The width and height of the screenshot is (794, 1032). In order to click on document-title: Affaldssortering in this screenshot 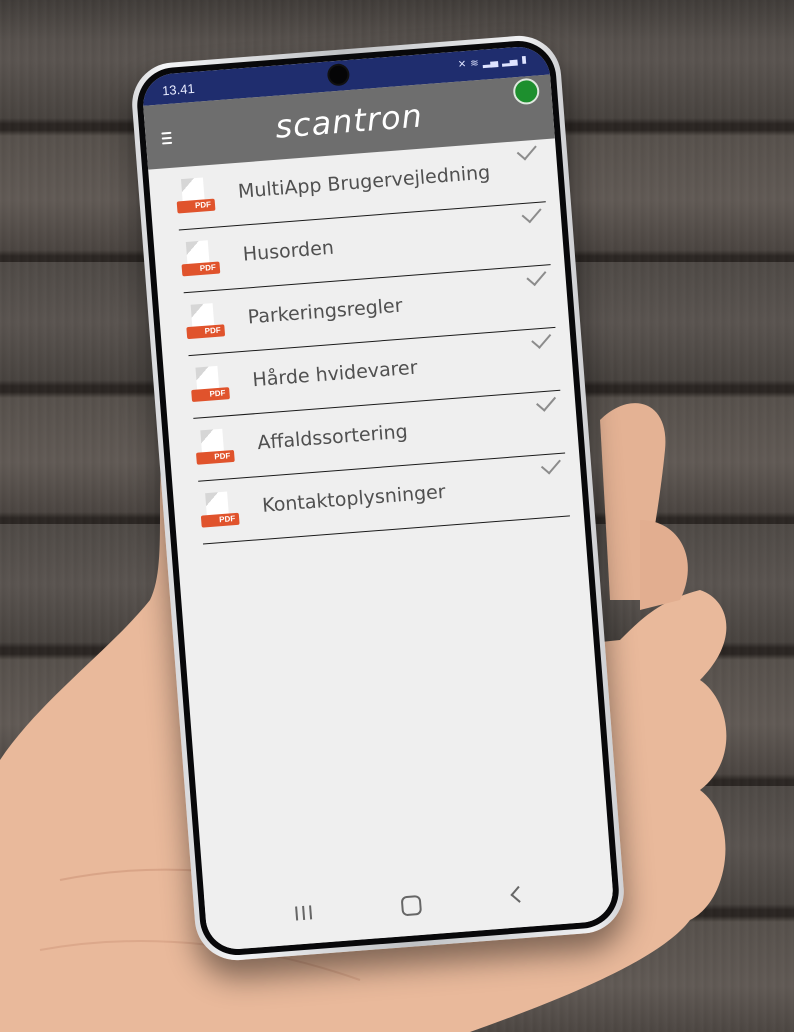, I will do `click(332, 437)`.